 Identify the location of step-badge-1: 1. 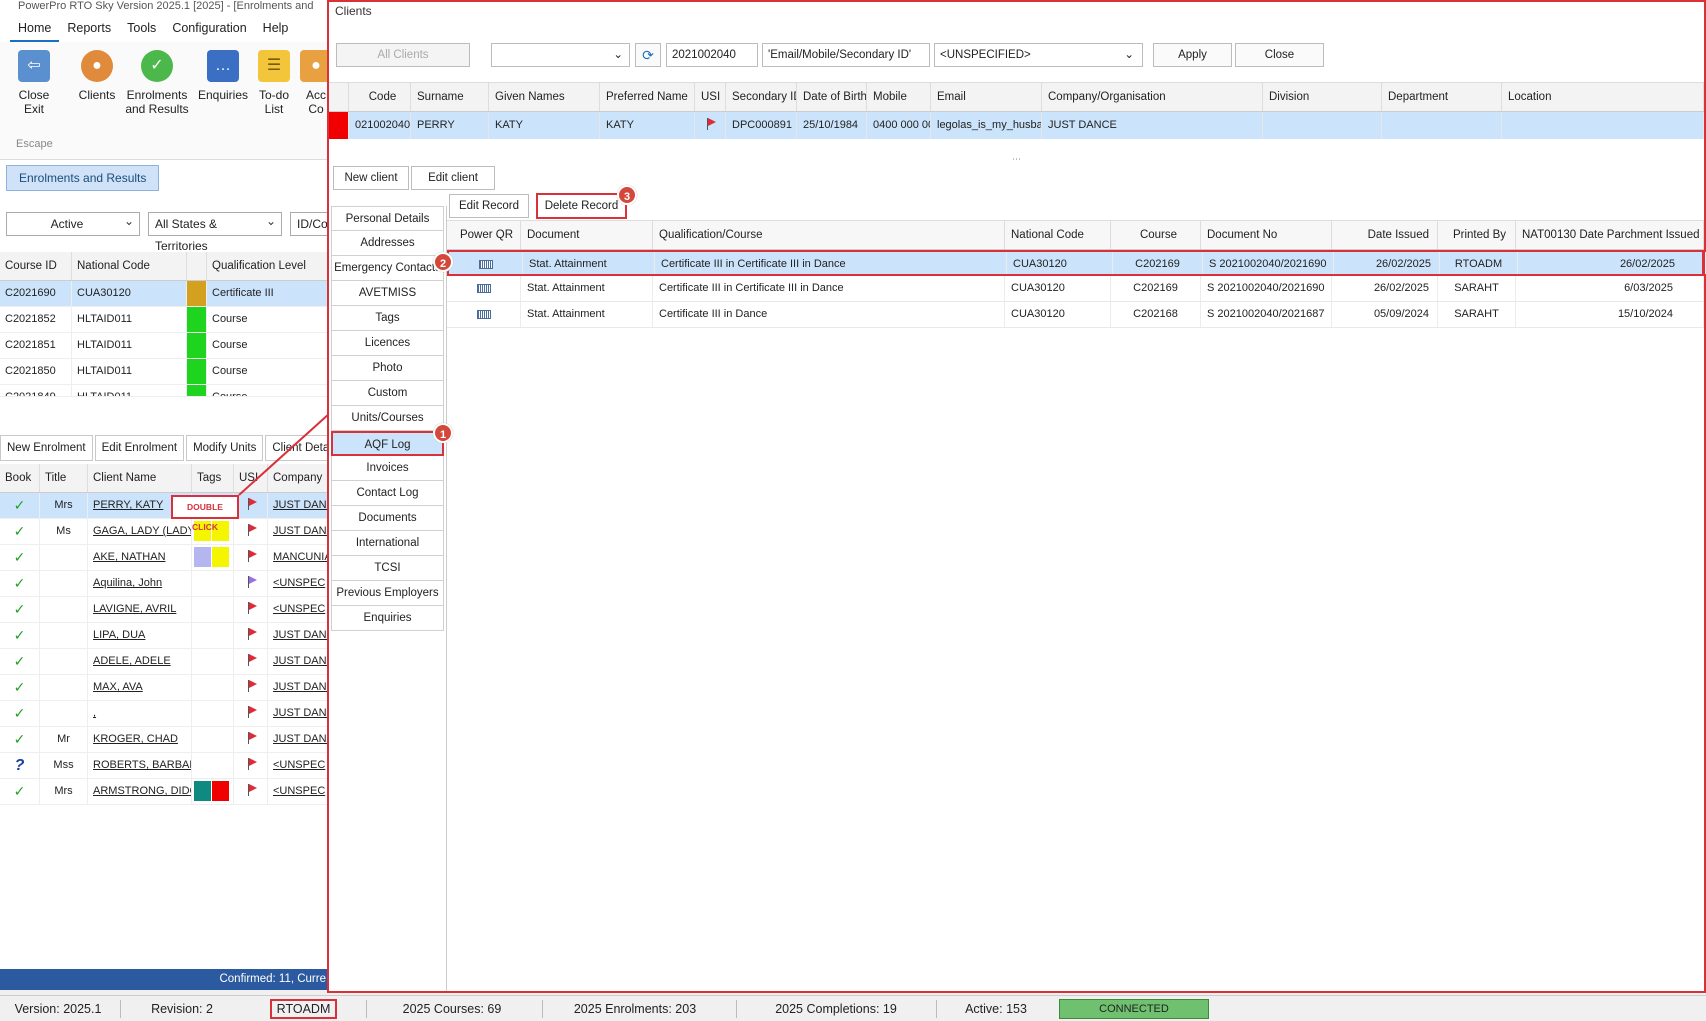
(443, 433).